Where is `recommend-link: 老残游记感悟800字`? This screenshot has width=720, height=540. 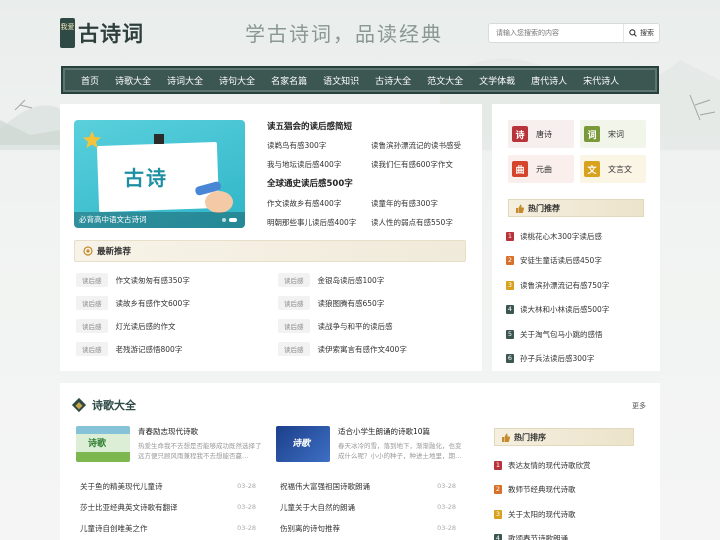 recommend-link: 老残游记感悟800字 is located at coordinates (149, 349).